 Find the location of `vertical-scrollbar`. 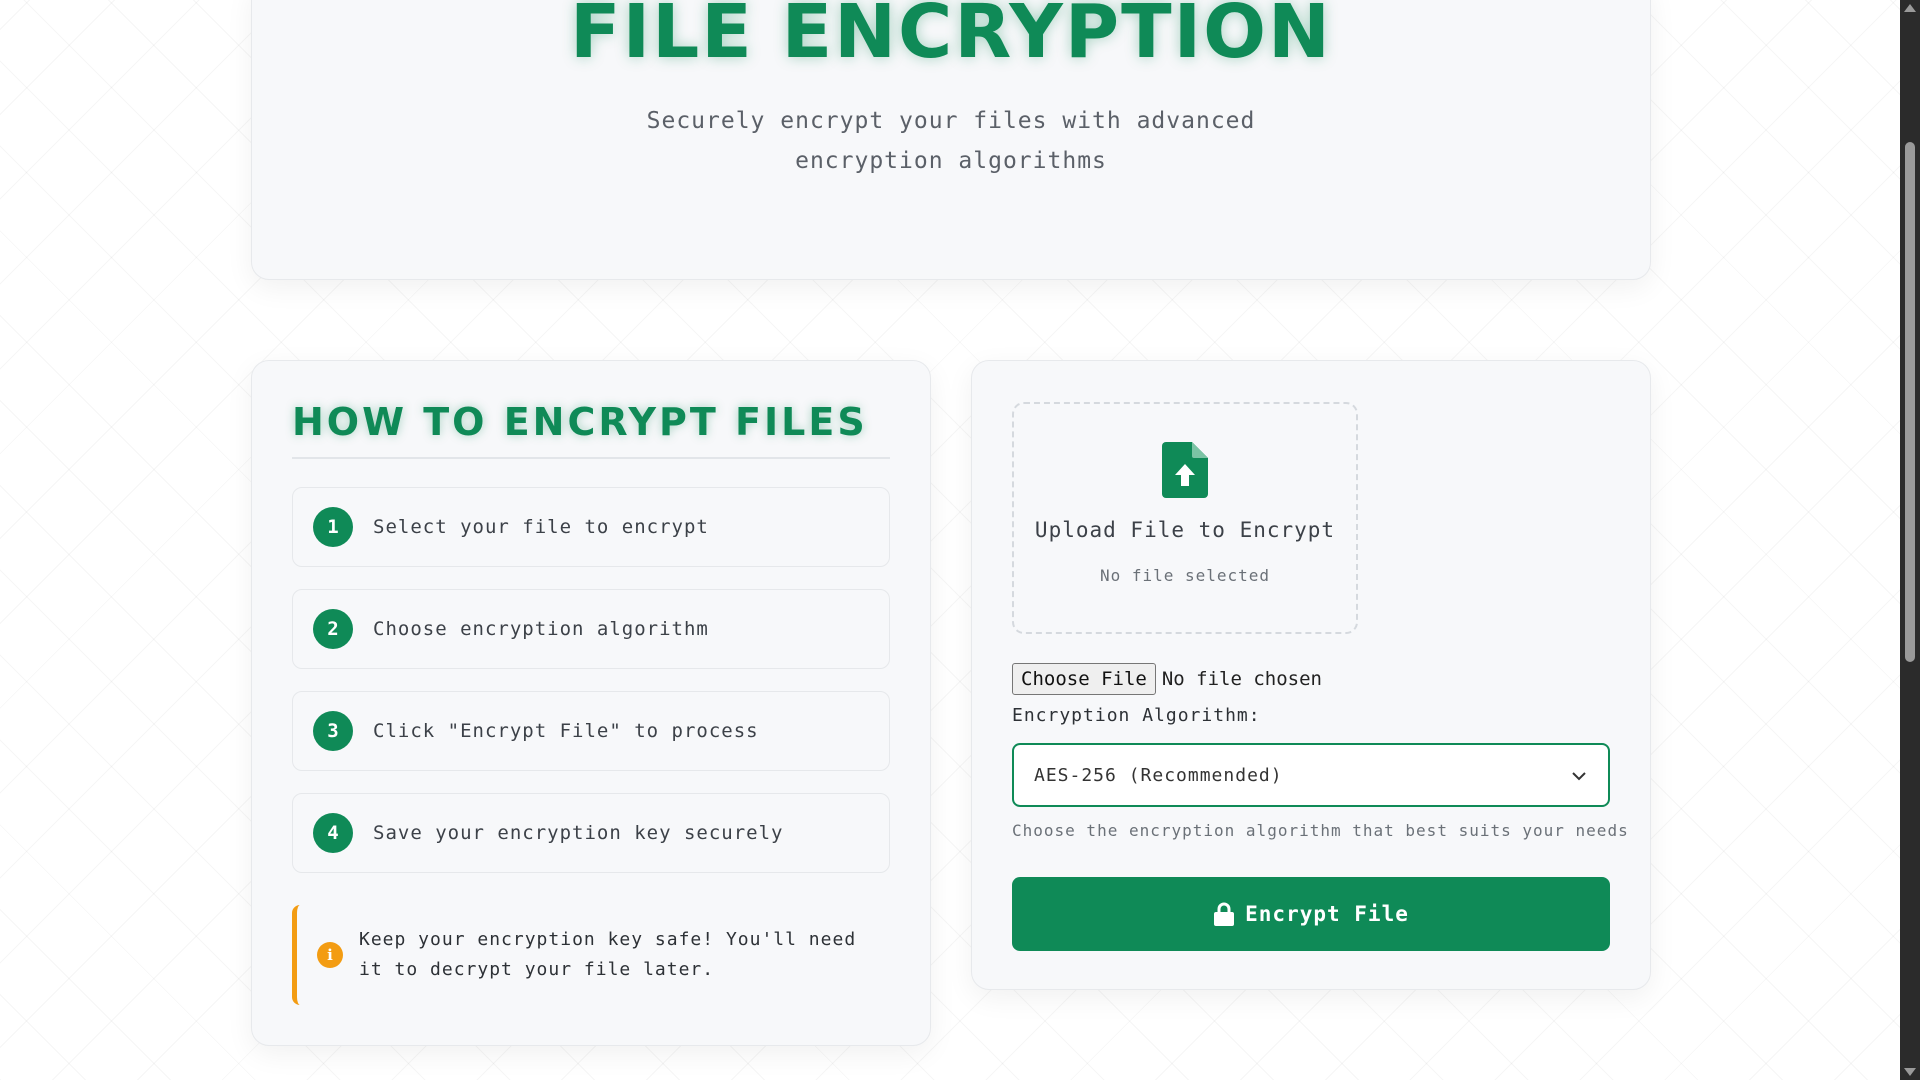

vertical-scrollbar is located at coordinates (1910, 540).